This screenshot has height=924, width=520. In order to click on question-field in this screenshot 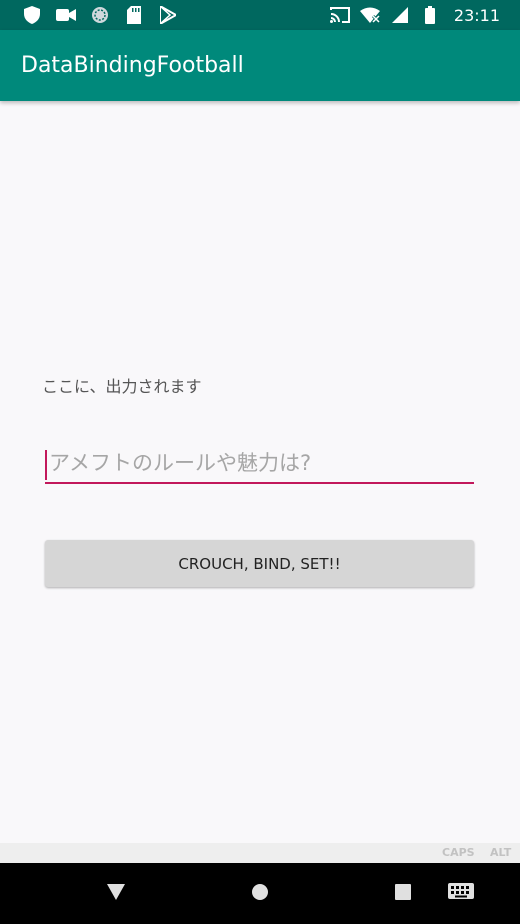, I will do `click(259, 464)`.